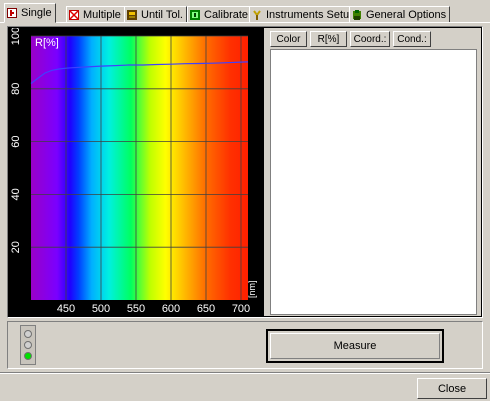 The image size is (490, 401). I want to click on close-button: Close, so click(452, 388).